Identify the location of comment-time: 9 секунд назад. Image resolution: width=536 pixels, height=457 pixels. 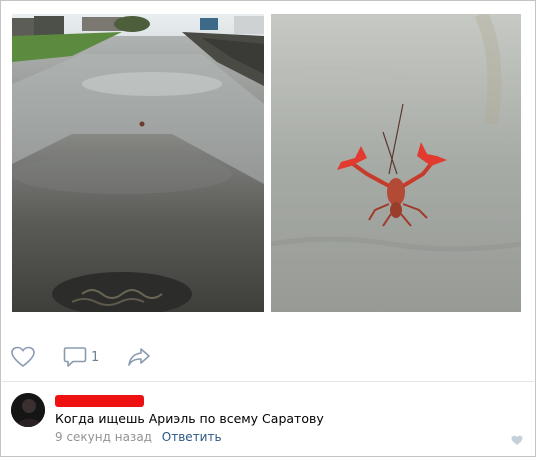
(103, 437).